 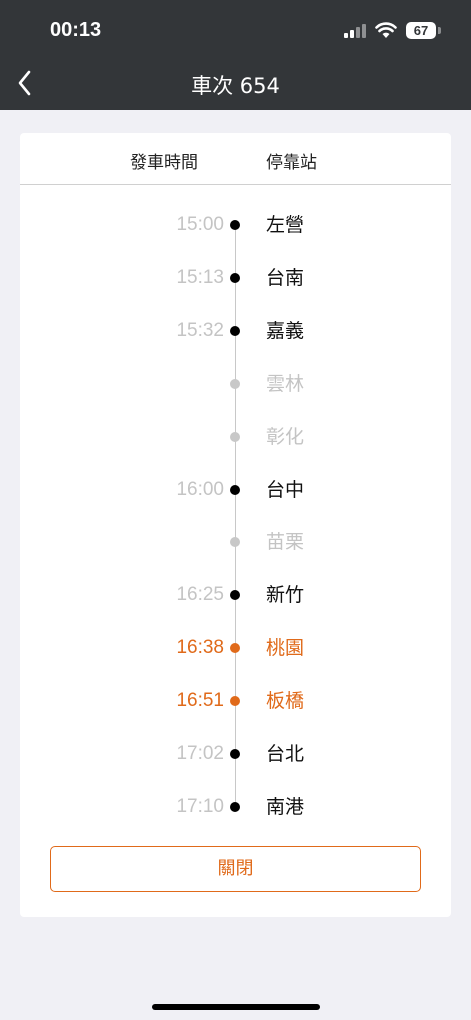 What do you see at coordinates (200, 648) in the screenshot?
I see `departure-time: 16:38` at bounding box center [200, 648].